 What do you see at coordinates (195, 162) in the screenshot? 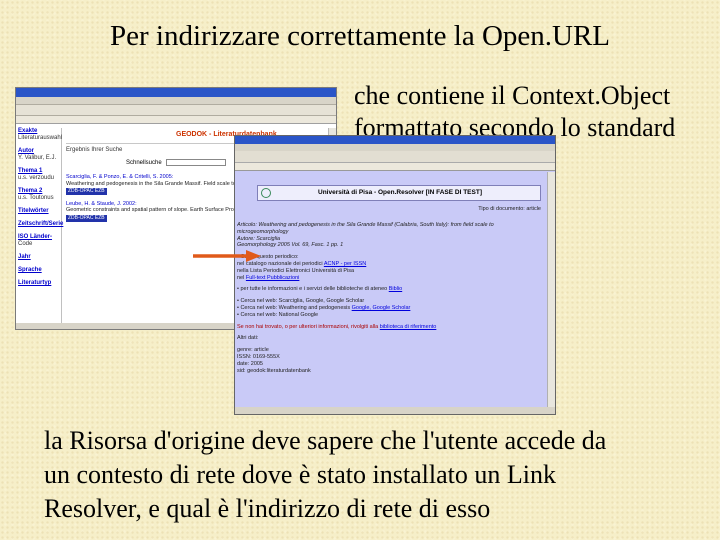
I see `quick-search-input` at bounding box center [195, 162].